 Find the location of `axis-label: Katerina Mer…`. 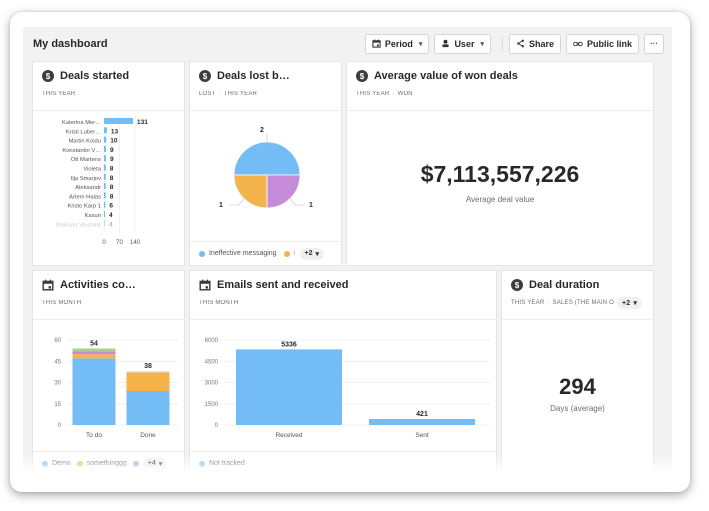

axis-label: Katerina Mer… is located at coordinates (81, 123).